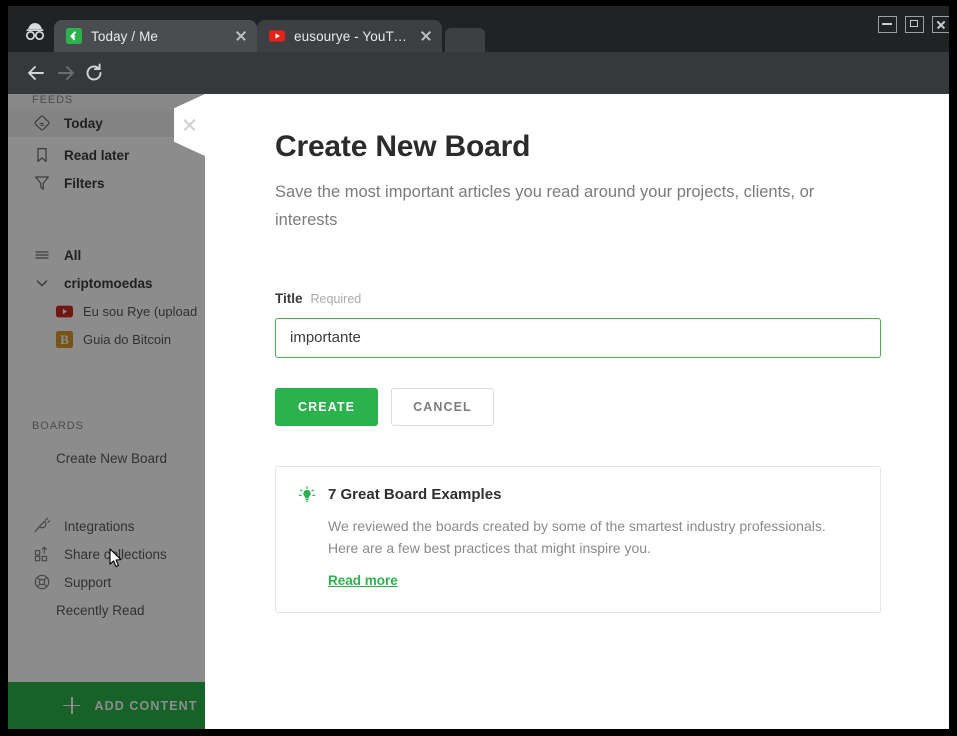  I want to click on browser-tab-today-me: Today / Me, so click(155, 36).